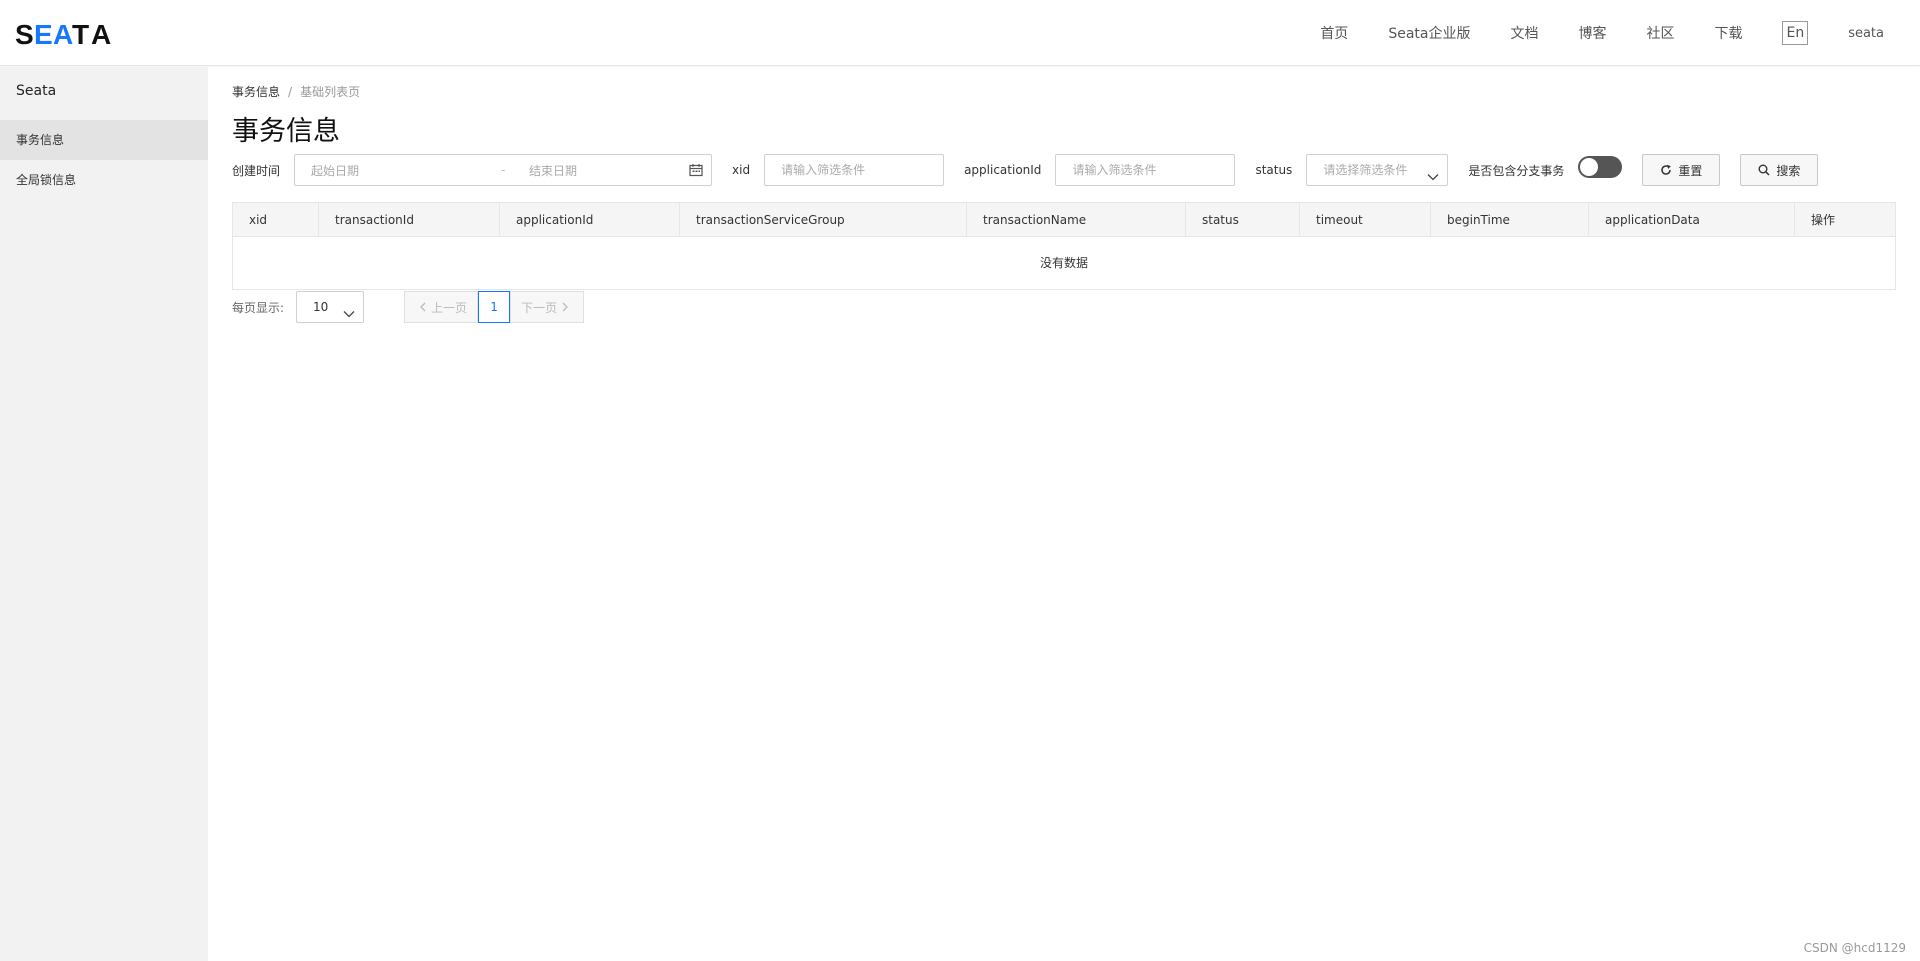 The height and width of the screenshot is (961, 1920). What do you see at coordinates (590, 219) in the screenshot?
I see `column-header-application-id: applicationId` at bounding box center [590, 219].